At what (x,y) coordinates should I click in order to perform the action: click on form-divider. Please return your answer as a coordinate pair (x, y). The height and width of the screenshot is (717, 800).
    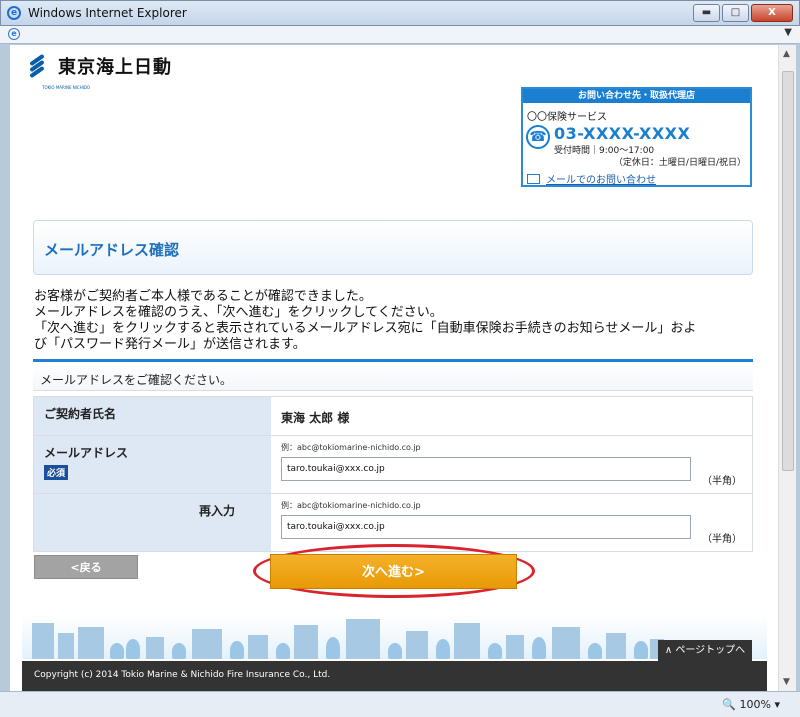
    Looking at the image, I should click on (393, 360).